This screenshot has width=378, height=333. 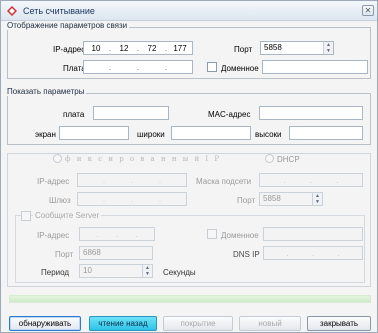 What do you see at coordinates (124, 48) in the screenshot?
I see `ip-octet-2: 12` at bounding box center [124, 48].